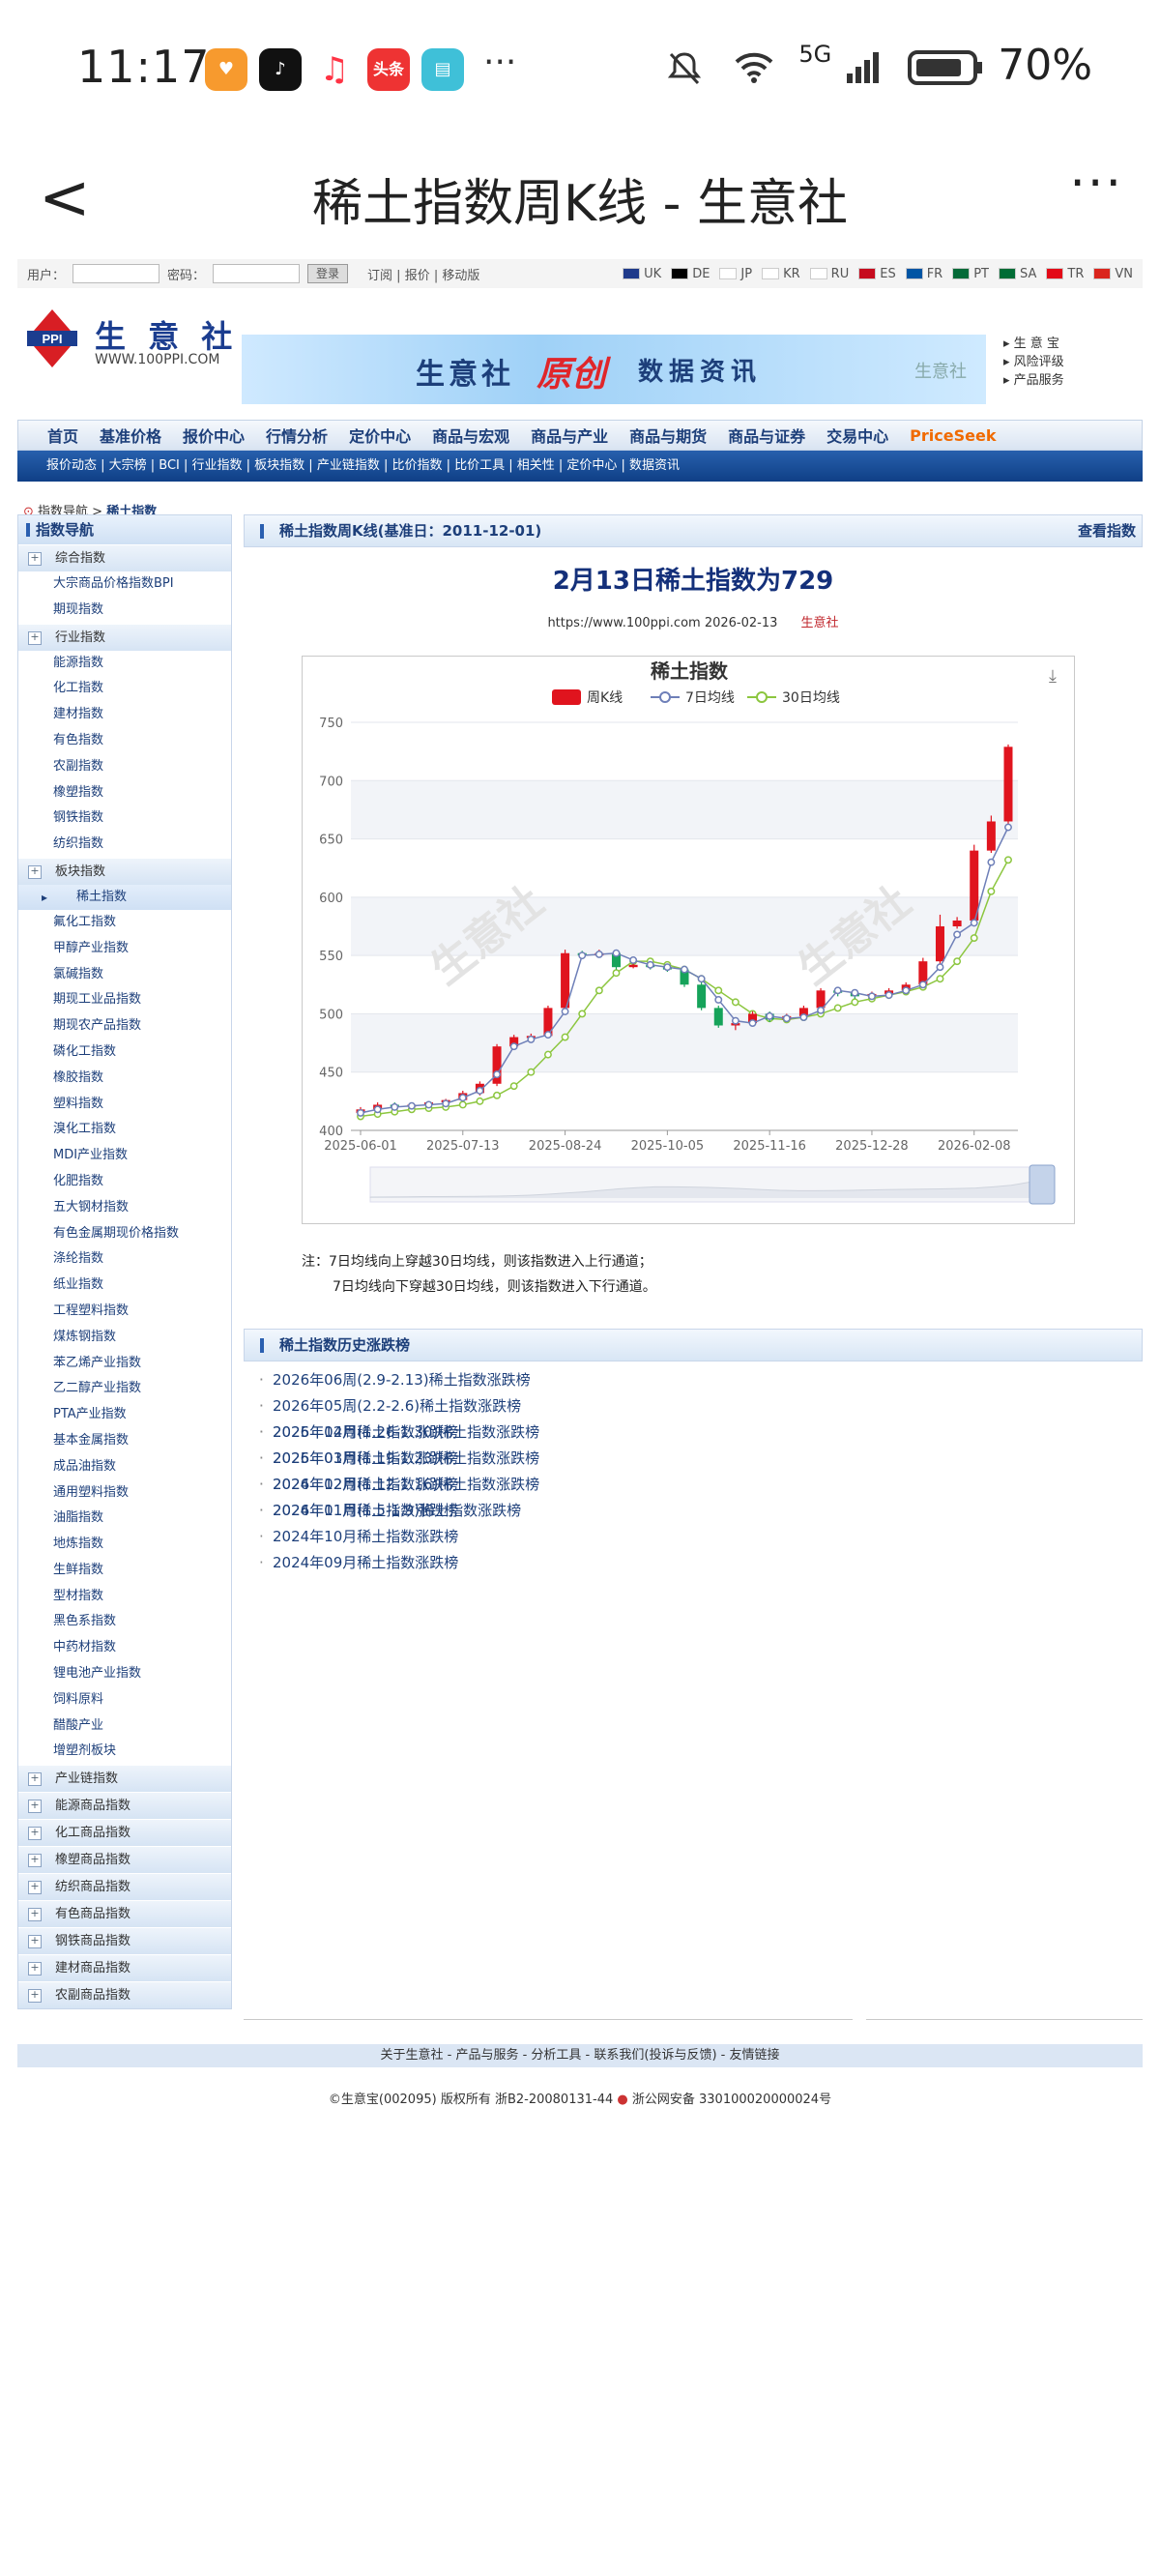 The height and width of the screenshot is (2576, 1160). Describe the element at coordinates (731, 2100) in the screenshot. I see `police-text: 浙公网安备 330100020000024号` at that location.